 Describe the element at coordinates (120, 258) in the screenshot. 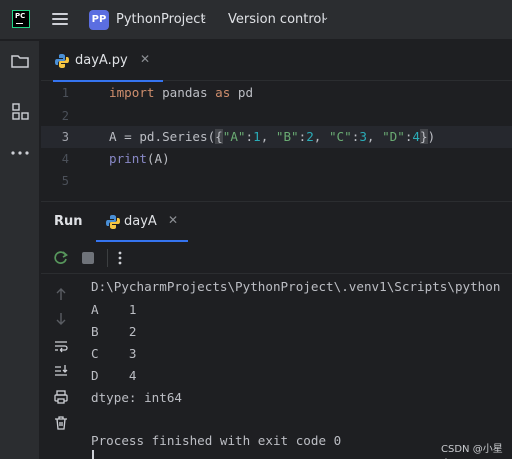

I see `more-vertical-icon` at that location.